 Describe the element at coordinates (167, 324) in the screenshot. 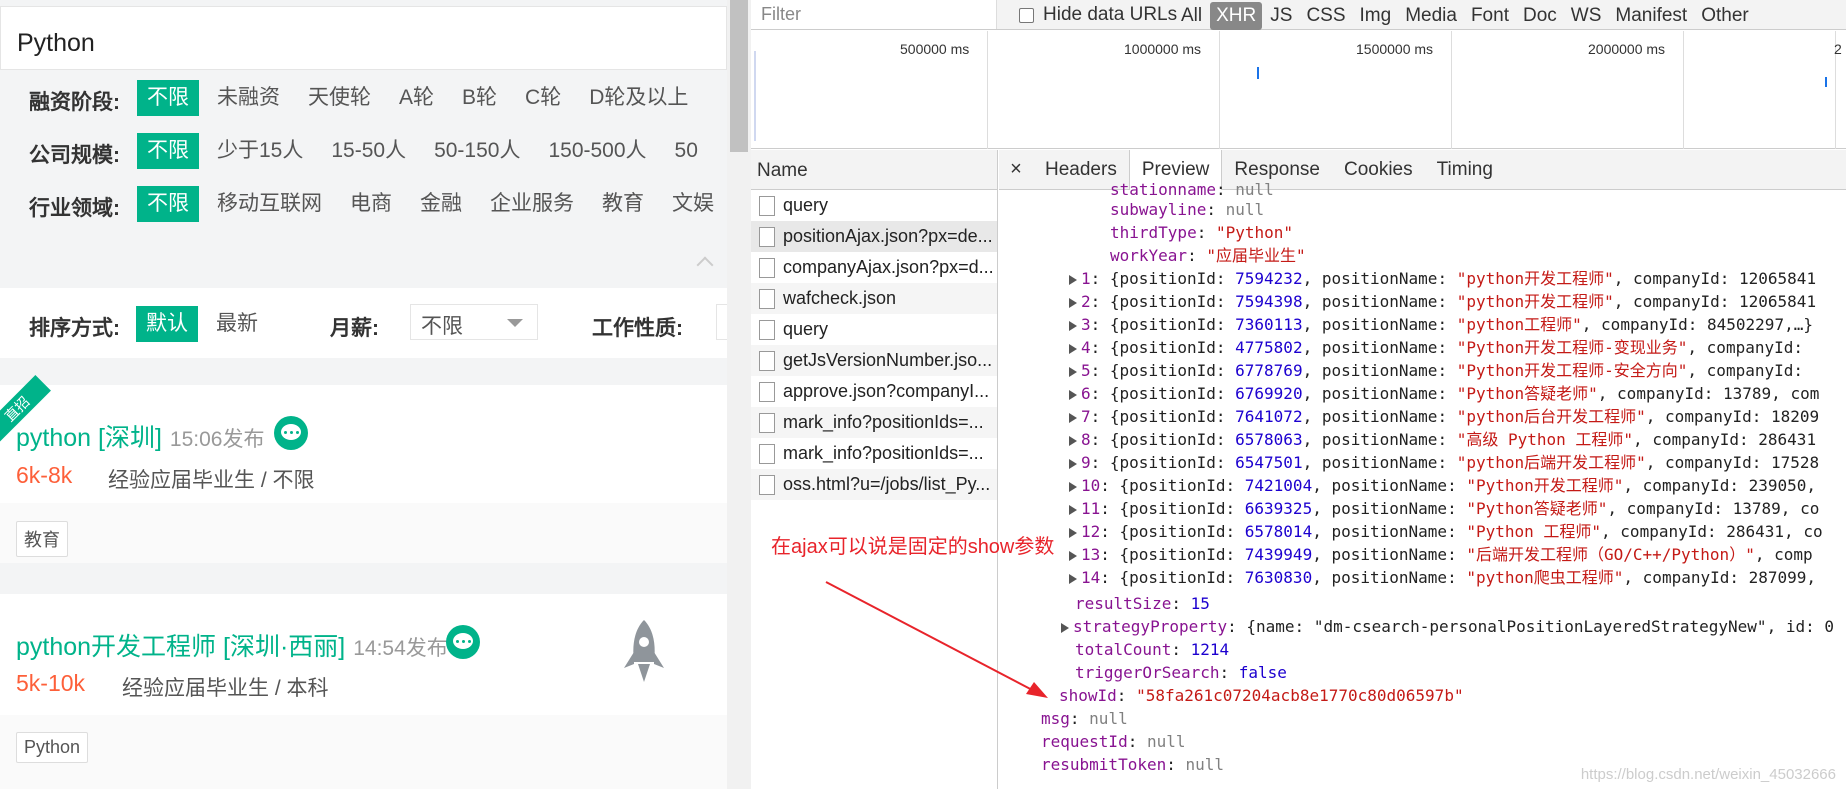

I see `sort-option-default: 默认` at that location.